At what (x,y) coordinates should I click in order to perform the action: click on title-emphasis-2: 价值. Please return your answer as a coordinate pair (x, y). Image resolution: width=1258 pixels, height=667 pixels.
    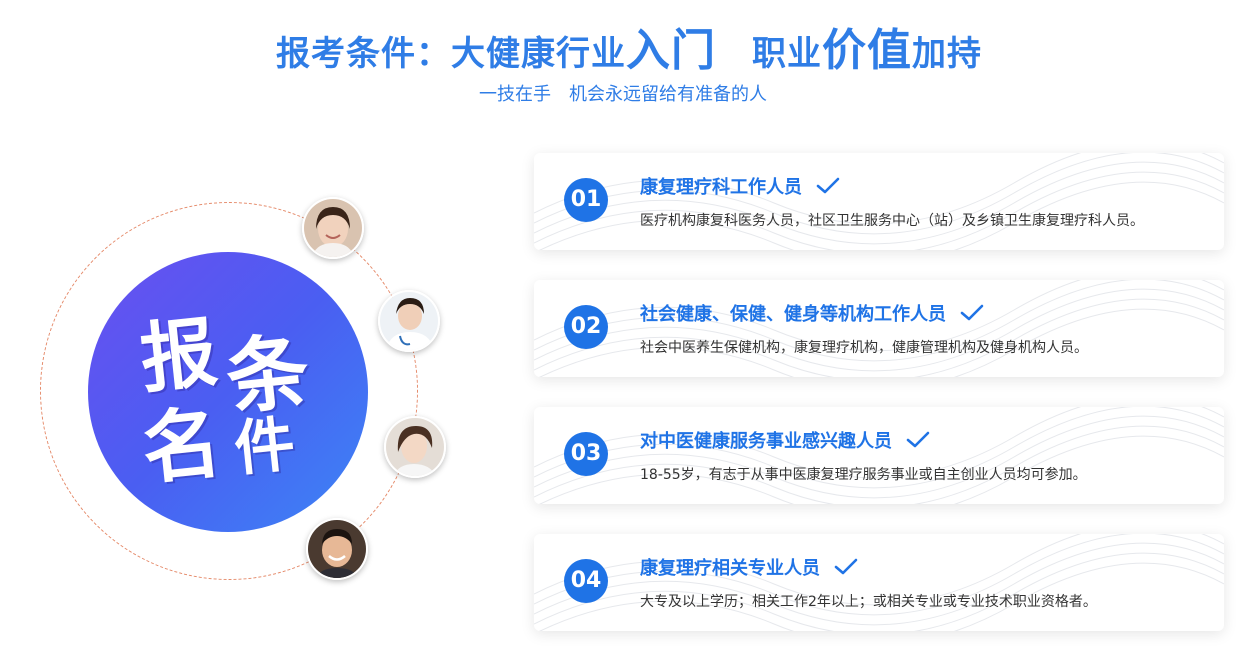
    Looking at the image, I should click on (867, 50).